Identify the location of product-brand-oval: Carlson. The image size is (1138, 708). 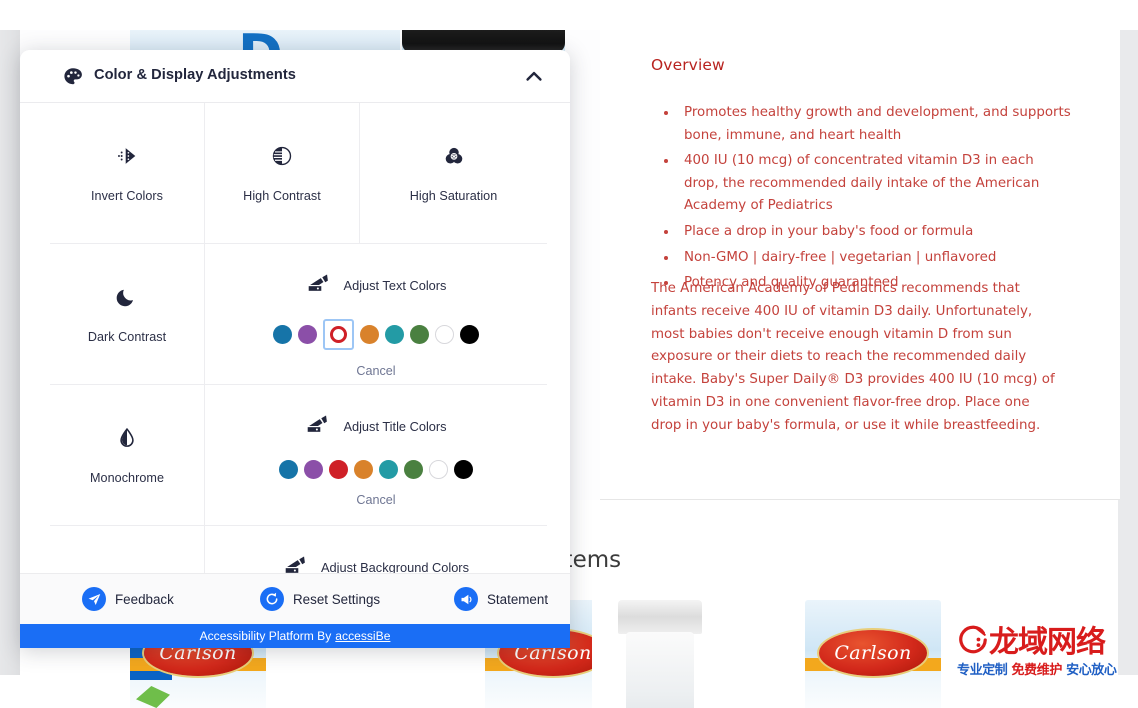
(873, 653).